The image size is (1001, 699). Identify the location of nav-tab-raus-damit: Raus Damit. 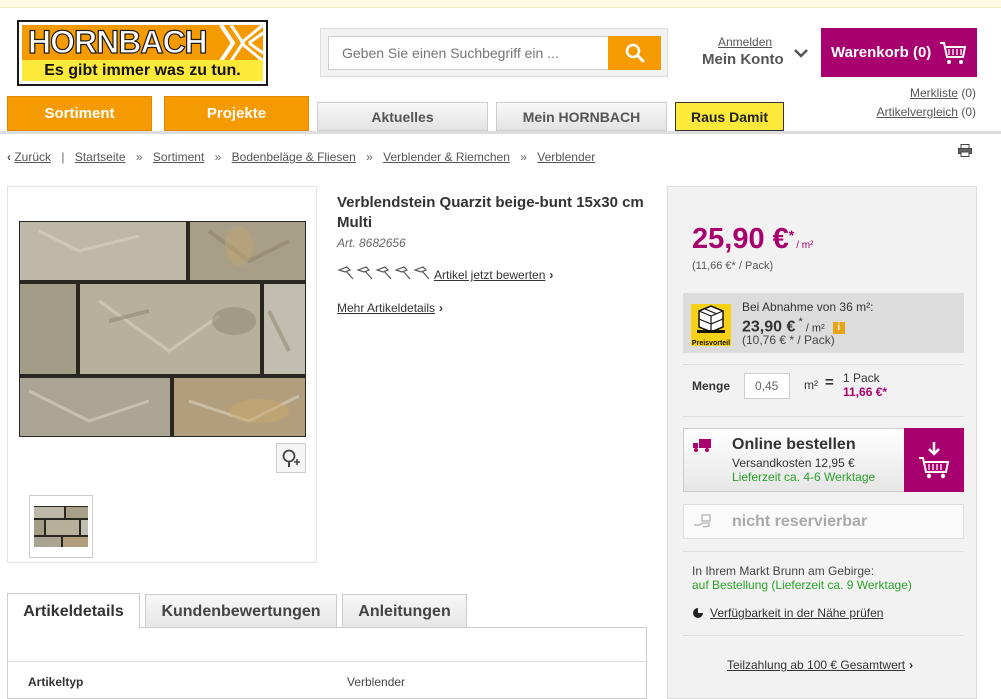
(729, 116).